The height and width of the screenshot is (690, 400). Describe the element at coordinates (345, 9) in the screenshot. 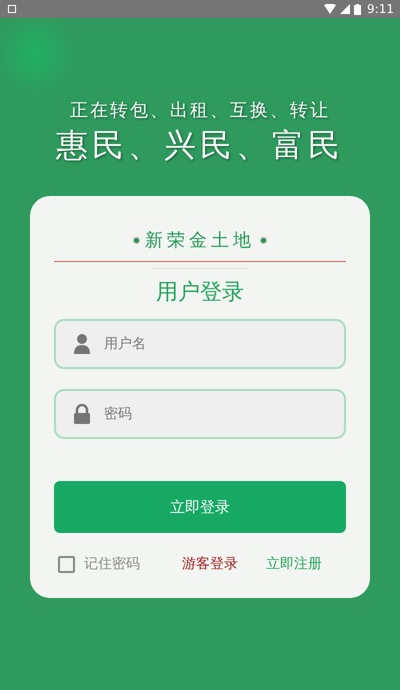

I see `signal-icon` at that location.